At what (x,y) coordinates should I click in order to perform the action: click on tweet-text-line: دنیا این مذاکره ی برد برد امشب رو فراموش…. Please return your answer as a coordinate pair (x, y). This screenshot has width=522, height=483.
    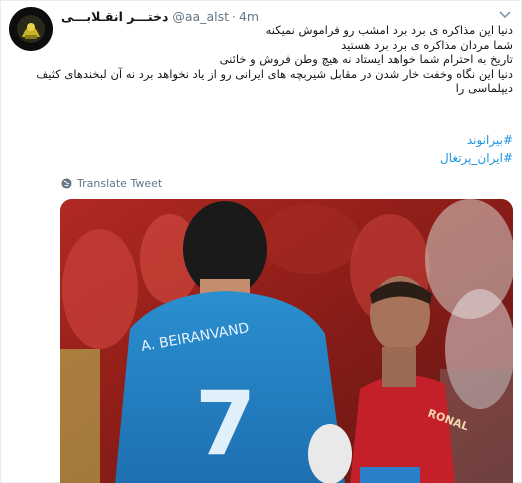
    Looking at the image, I should click on (389, 30).